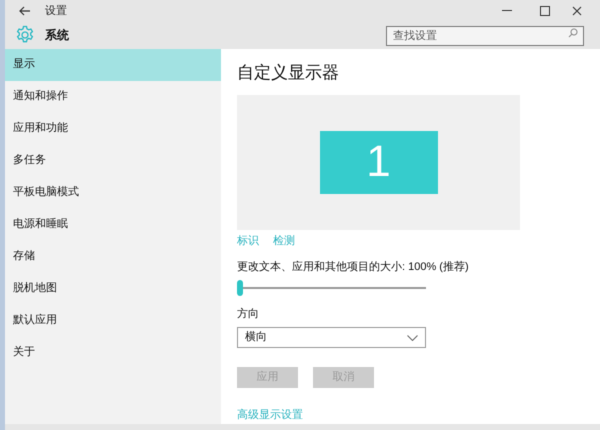  Describe the element at coordinates (113, 256) in the screenshot. I see `sidebar-item: 存储` at that location.